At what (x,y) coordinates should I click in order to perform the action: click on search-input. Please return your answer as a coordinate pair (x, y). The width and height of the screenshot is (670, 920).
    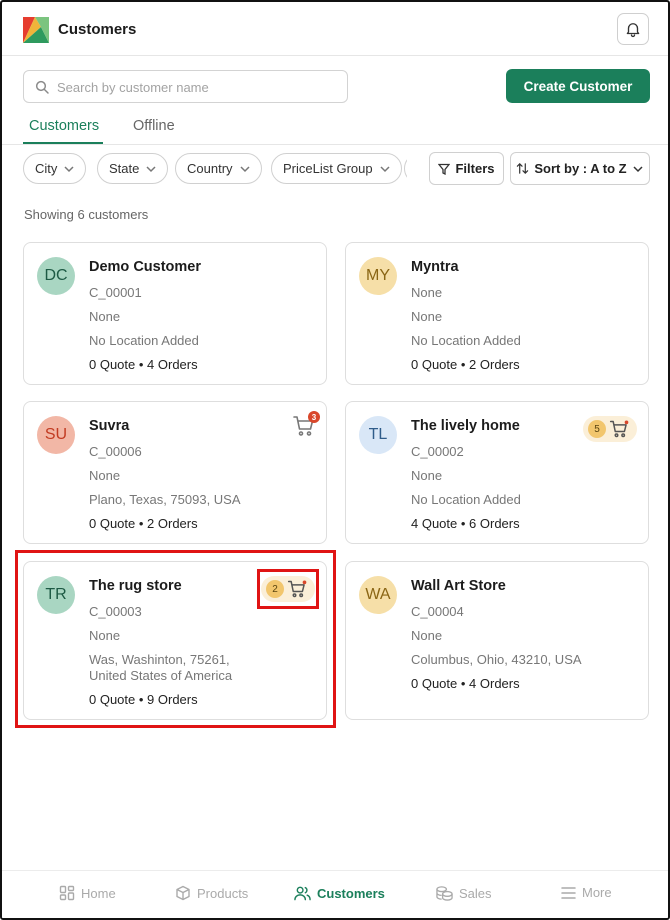
    Looking at the image, I should click on (197, 87).